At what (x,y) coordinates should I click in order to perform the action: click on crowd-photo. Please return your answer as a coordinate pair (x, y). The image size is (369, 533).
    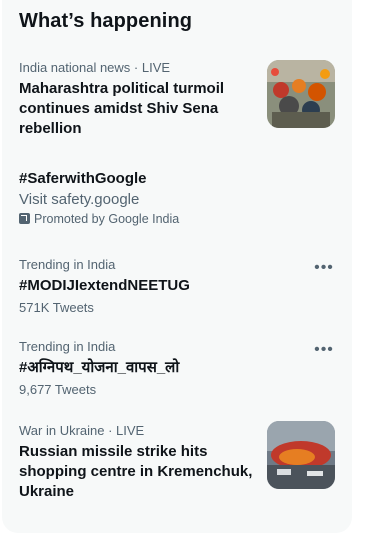
    Looking at the image, I should click on (301, 94).